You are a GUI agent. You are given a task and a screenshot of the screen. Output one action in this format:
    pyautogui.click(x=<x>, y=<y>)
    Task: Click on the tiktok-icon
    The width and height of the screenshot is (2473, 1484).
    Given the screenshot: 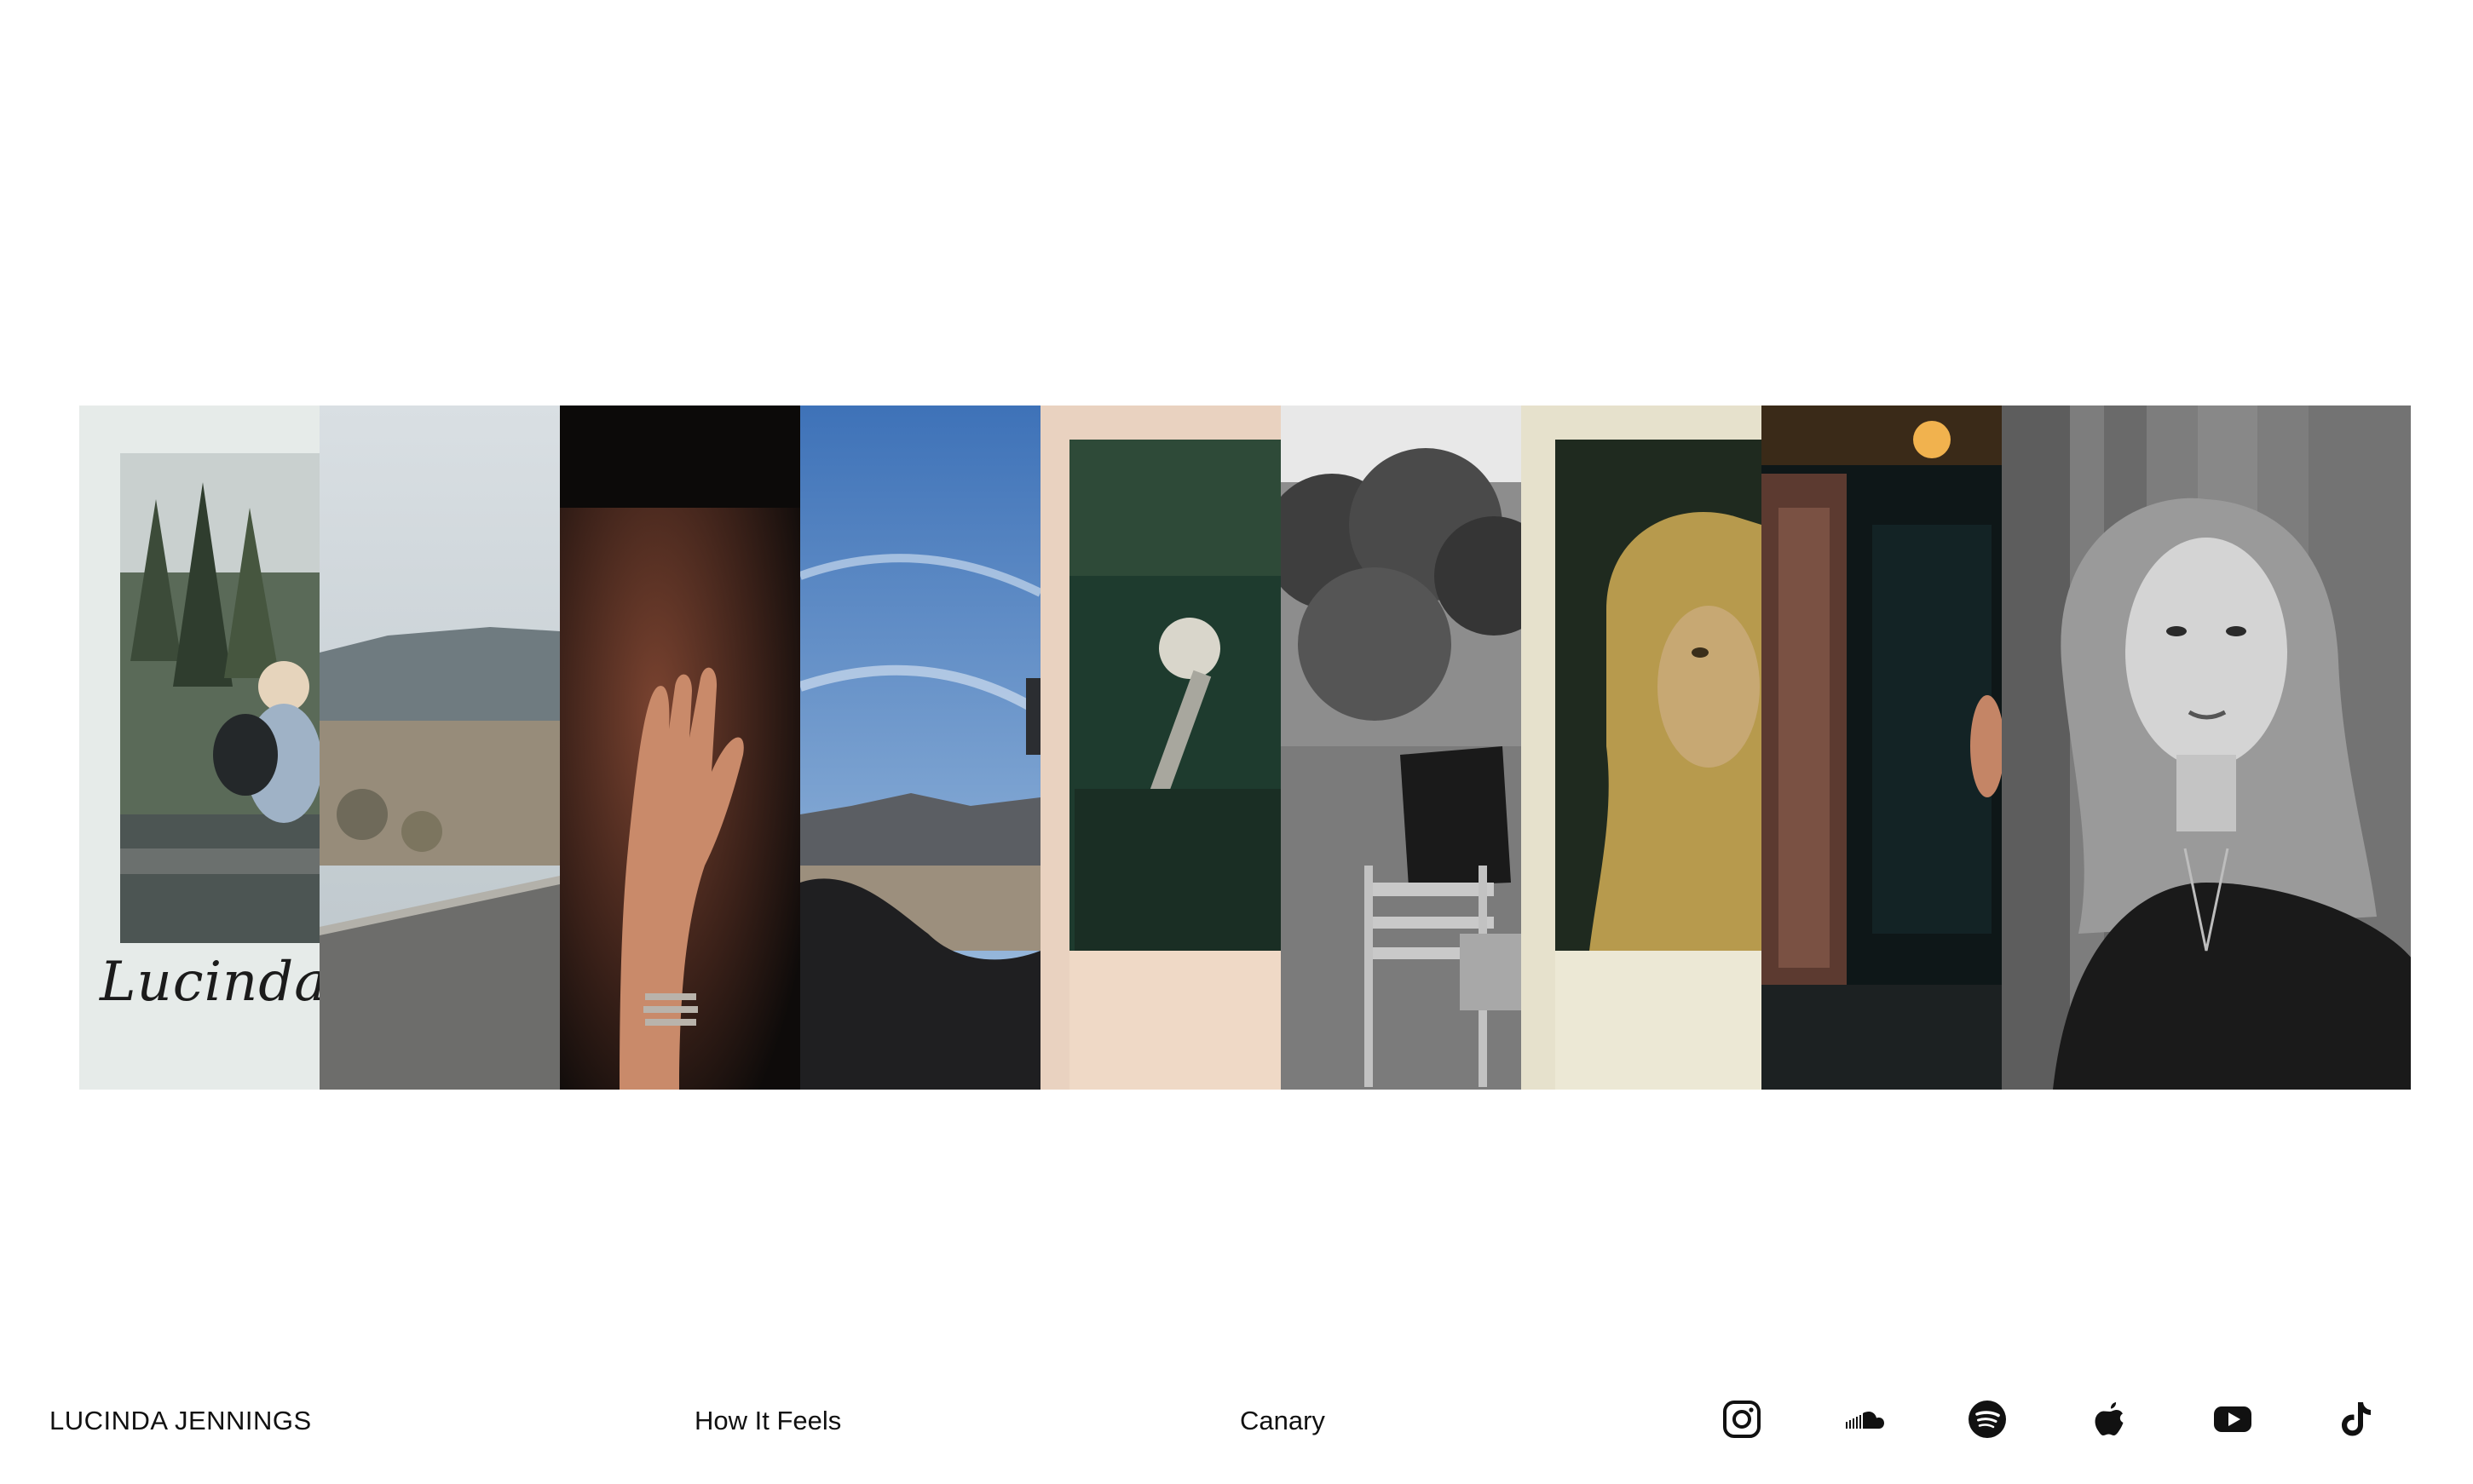 What is the action you would take?
    pyautogui.click(x=2356, y=1419)
    